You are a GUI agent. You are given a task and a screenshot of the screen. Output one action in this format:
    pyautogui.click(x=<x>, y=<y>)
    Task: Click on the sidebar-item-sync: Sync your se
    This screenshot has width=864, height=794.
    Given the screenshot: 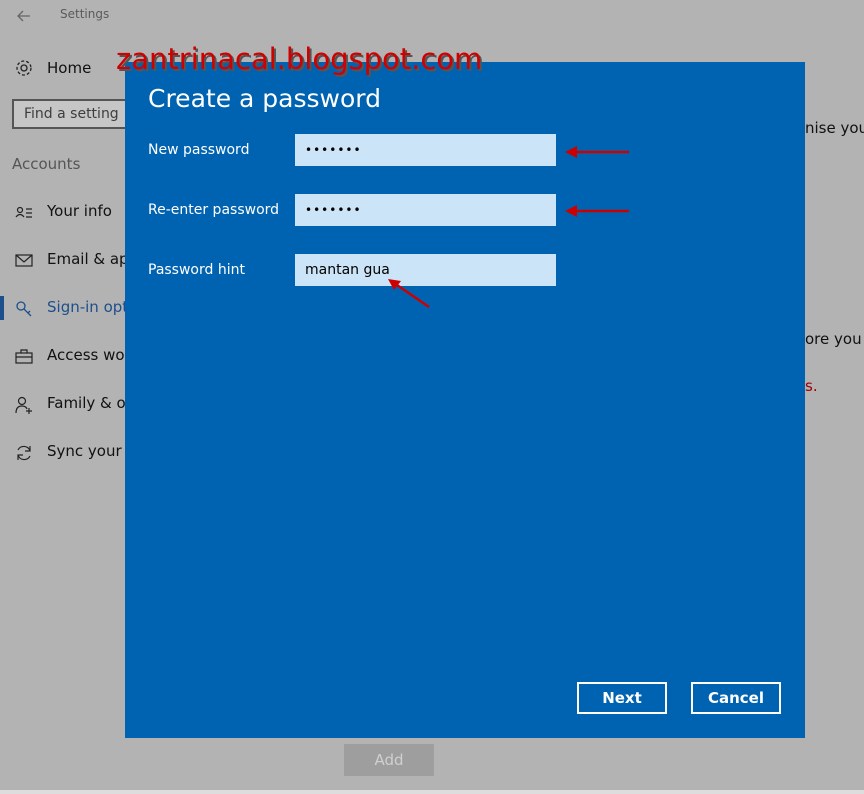 What is the action you would take?
    pyautogui.click(x=71, y=452)
    